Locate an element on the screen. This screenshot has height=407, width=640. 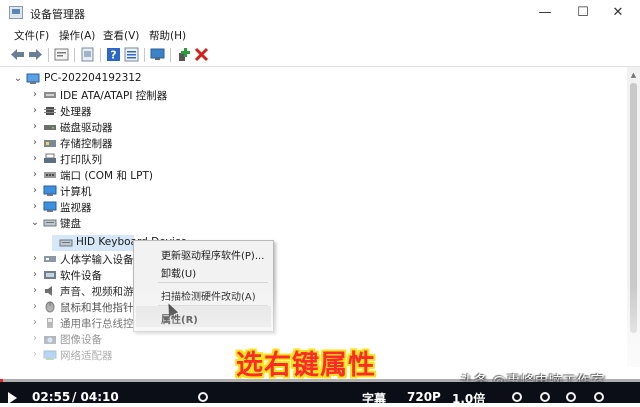
context-separator is located at coordinates (213, 282).